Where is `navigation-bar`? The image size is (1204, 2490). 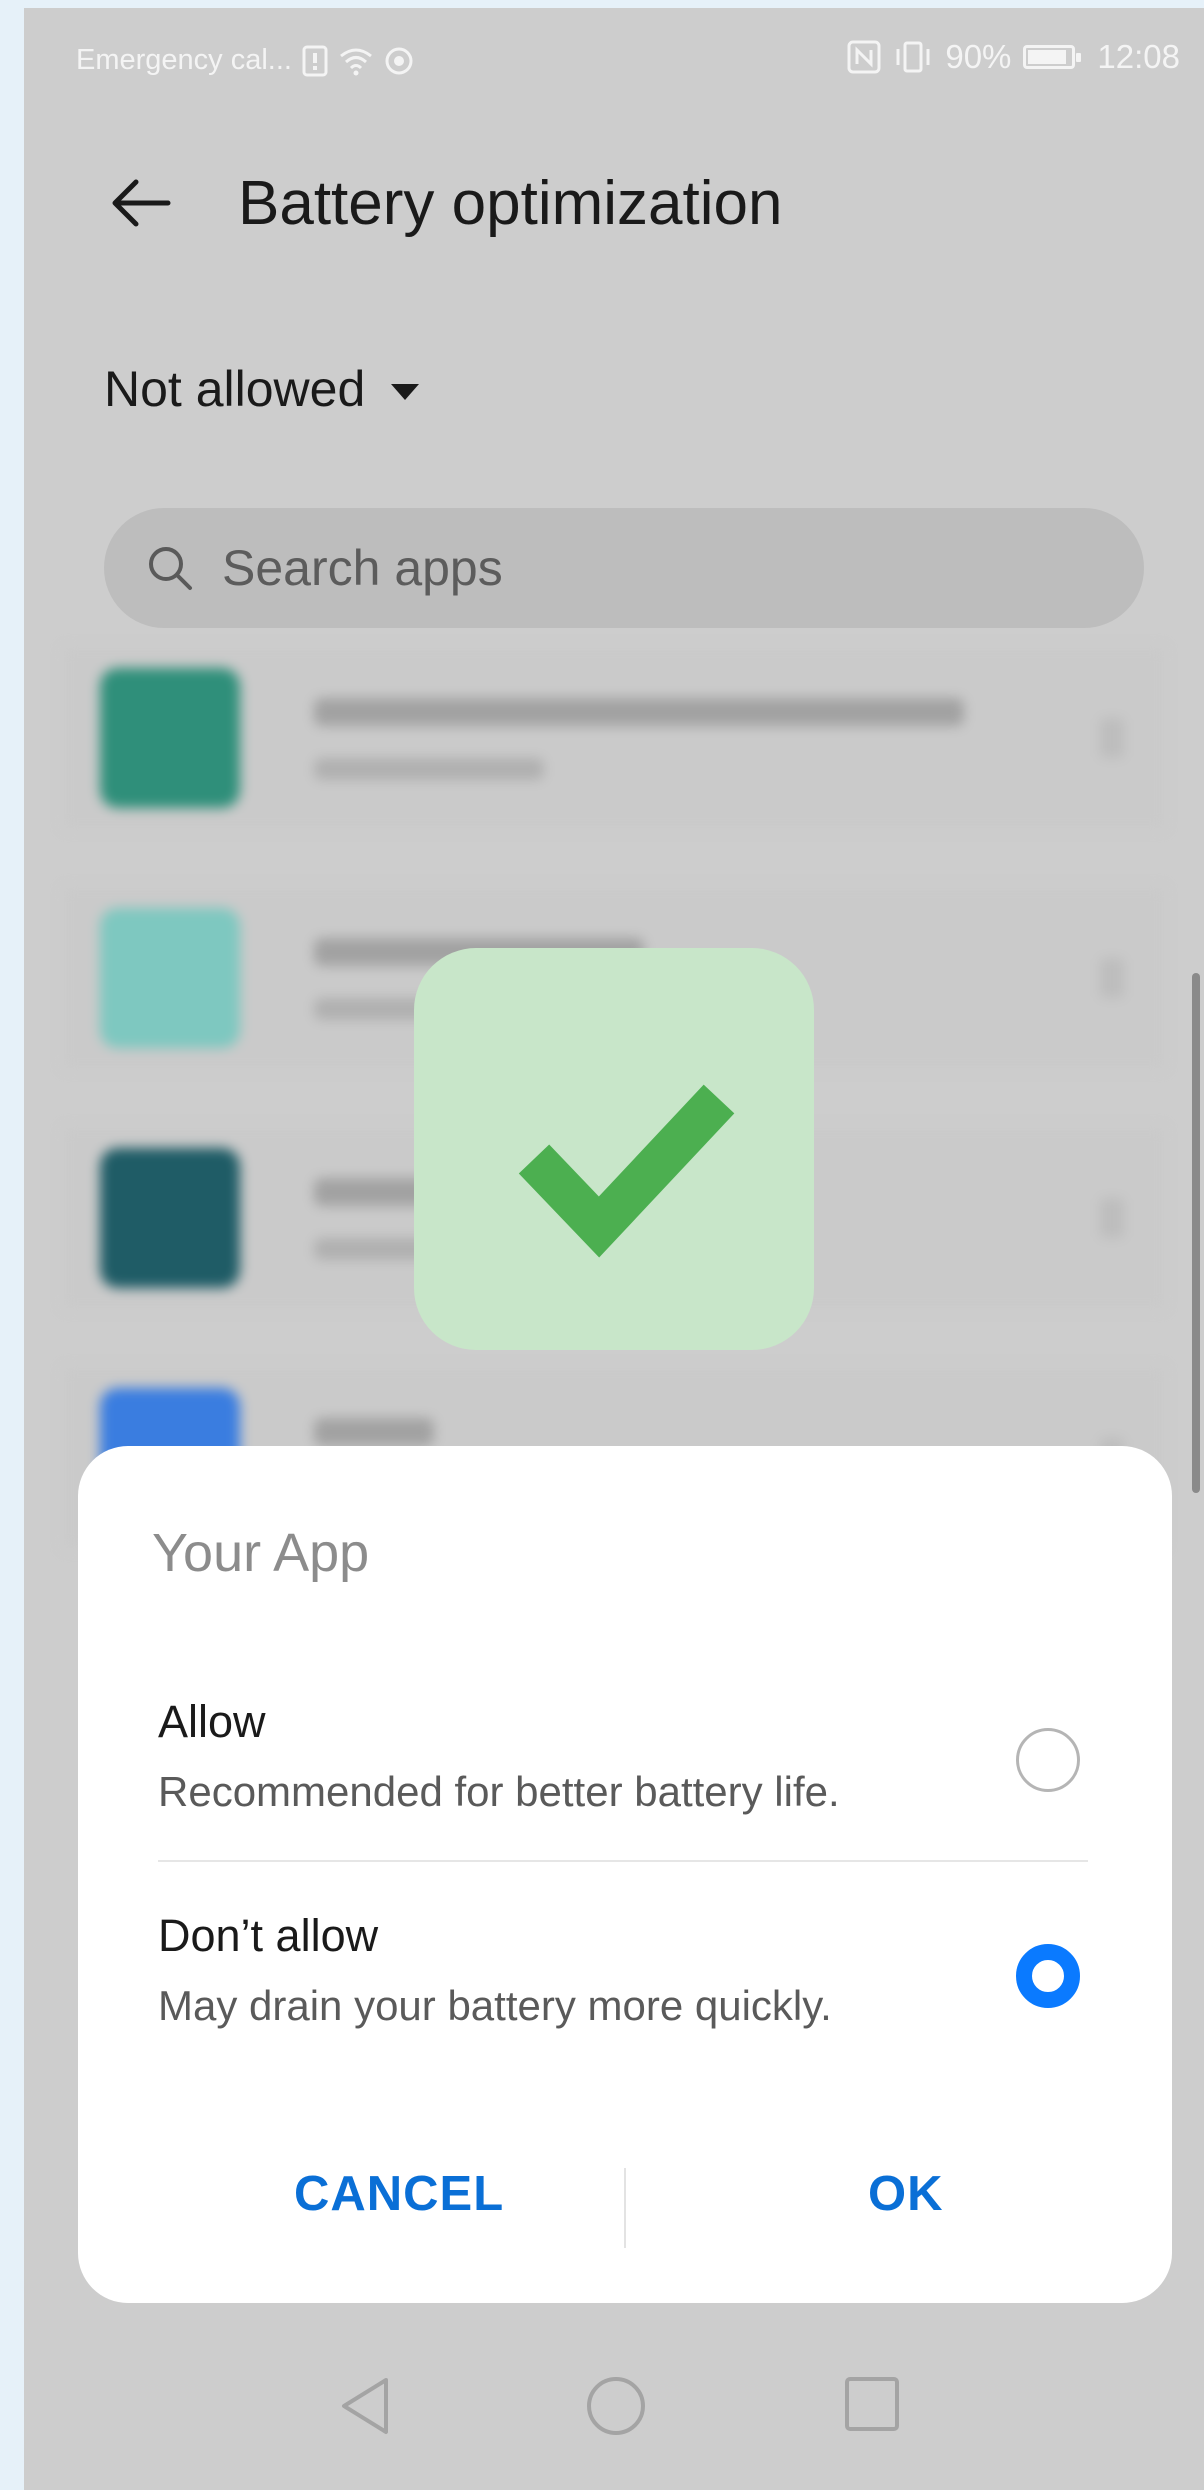
navigation-bar is located at coordinates (614, 2414).